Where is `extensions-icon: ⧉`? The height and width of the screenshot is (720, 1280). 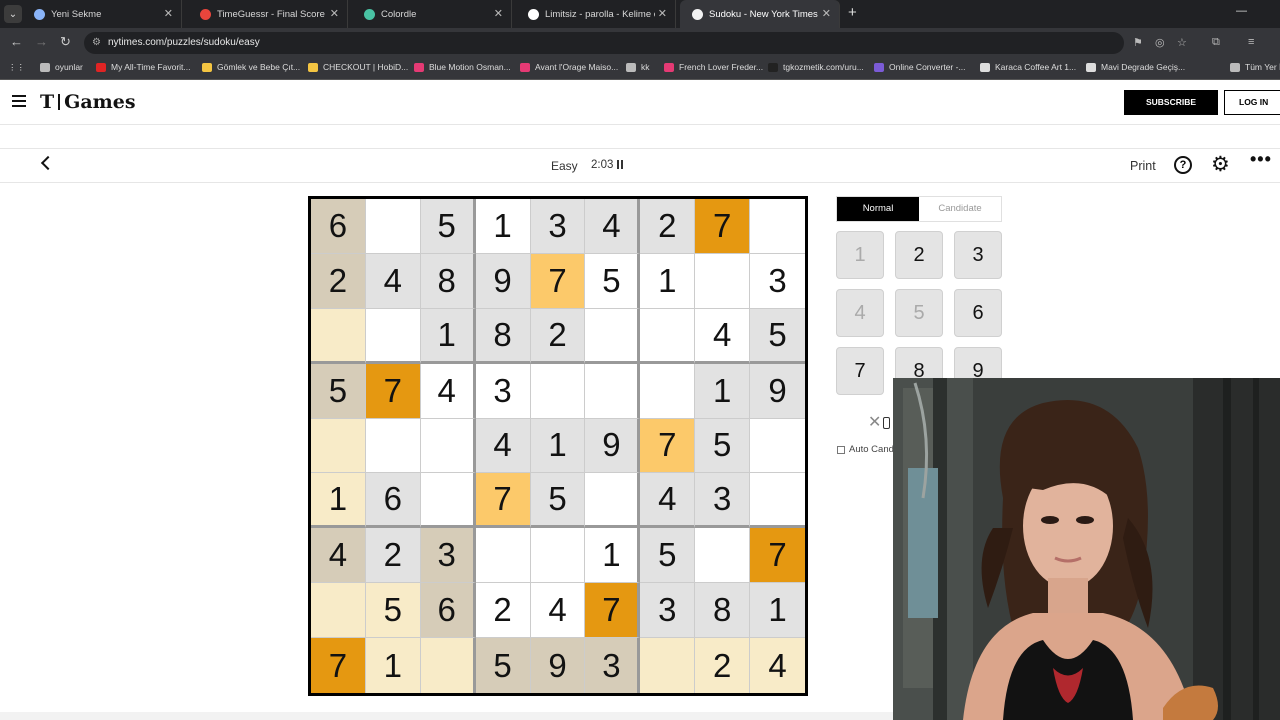
extensions-icon: ⧉ is located at coordinates (1216, 42).